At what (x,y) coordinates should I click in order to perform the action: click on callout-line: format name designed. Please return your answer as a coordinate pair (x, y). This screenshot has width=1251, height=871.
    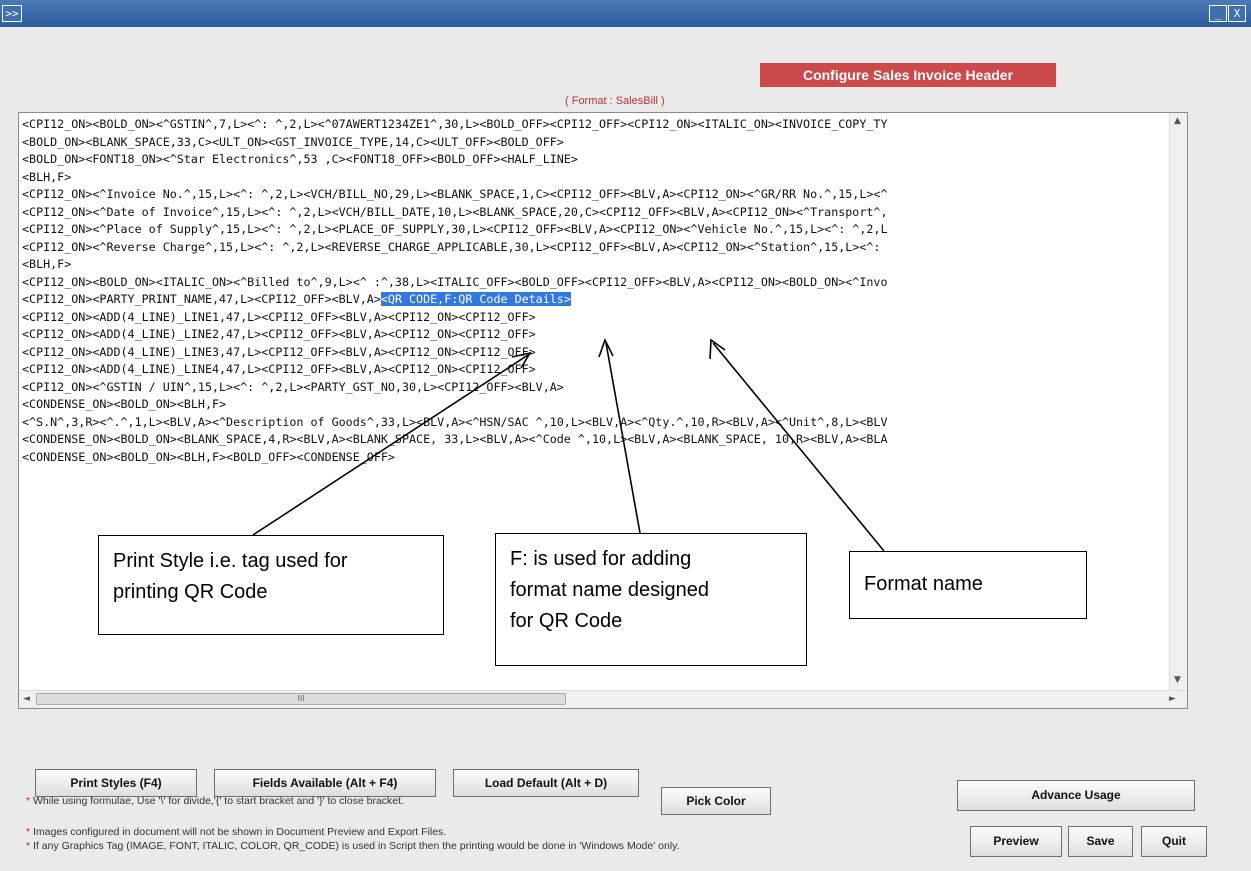
    Looking at the image, I should click on (610, 590).